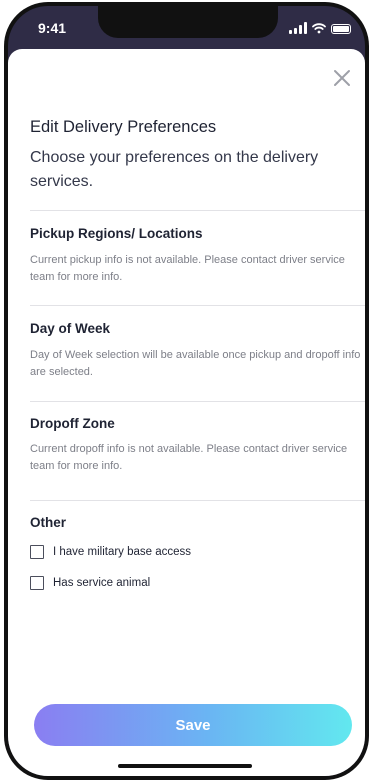 The height and width of the screenshot is (782, 373). What do you see at coordinates (52, 28) in the screenshot?
I see `status-time: 9:41` at bounding box center [52, 28].